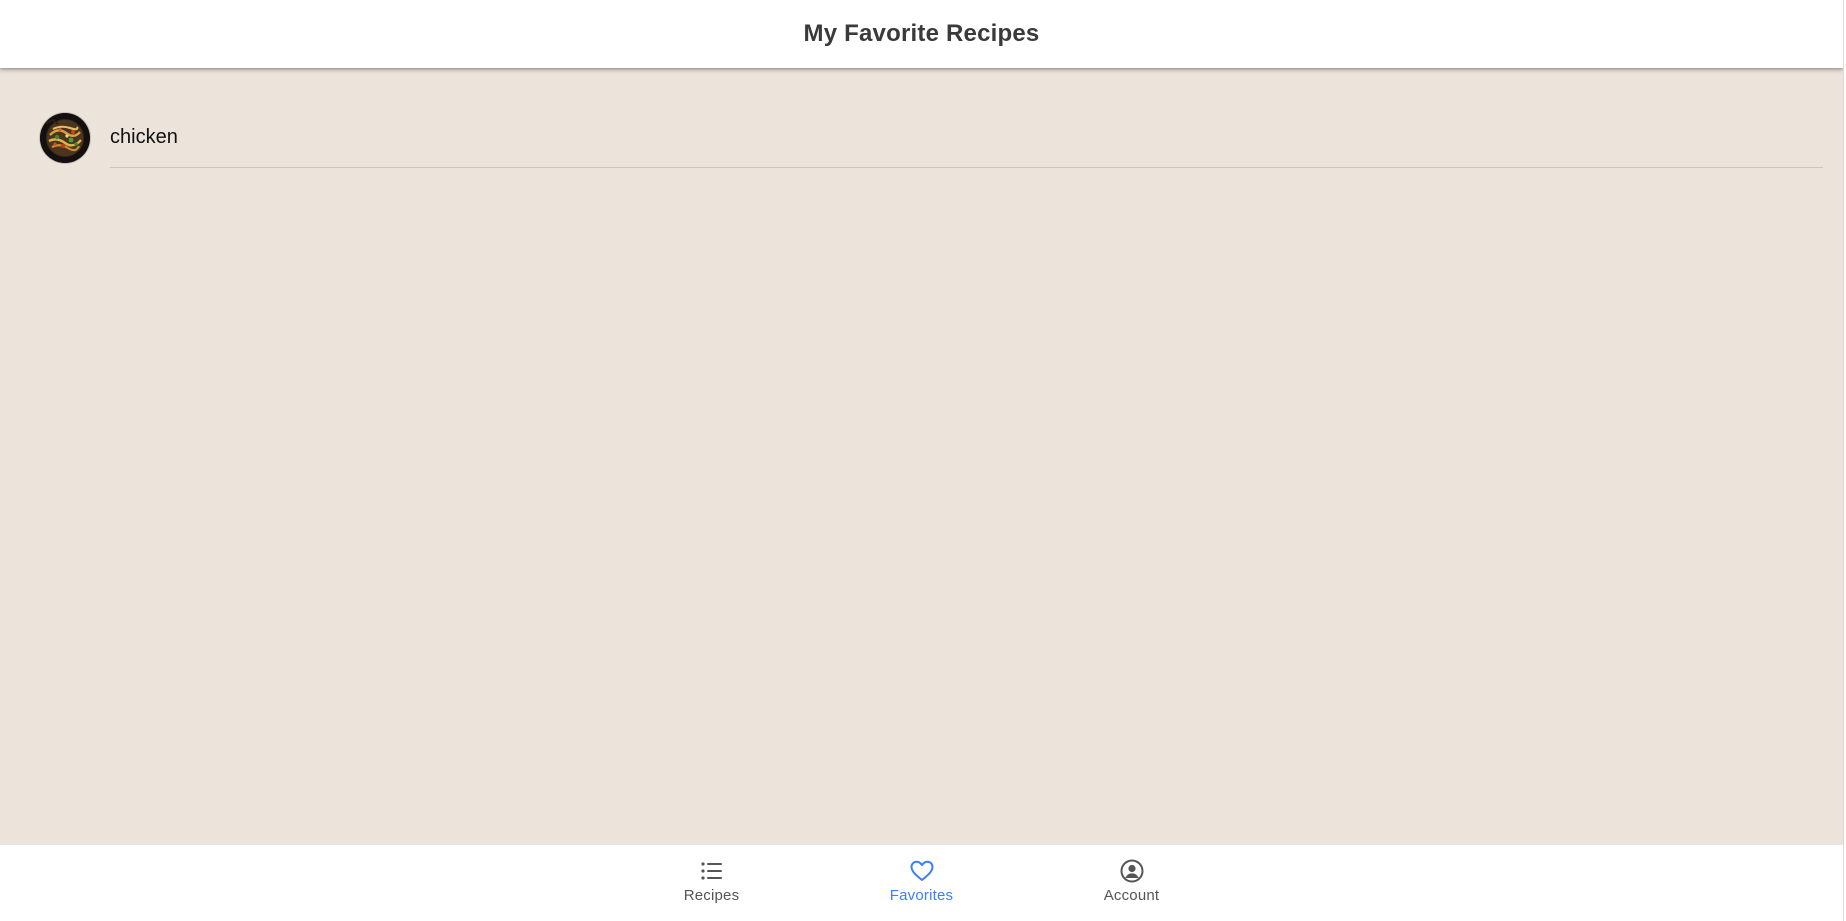 The width and height of the screenshot is (1846, 921). I want to click on person-circle-icon, so click(1131, 871).